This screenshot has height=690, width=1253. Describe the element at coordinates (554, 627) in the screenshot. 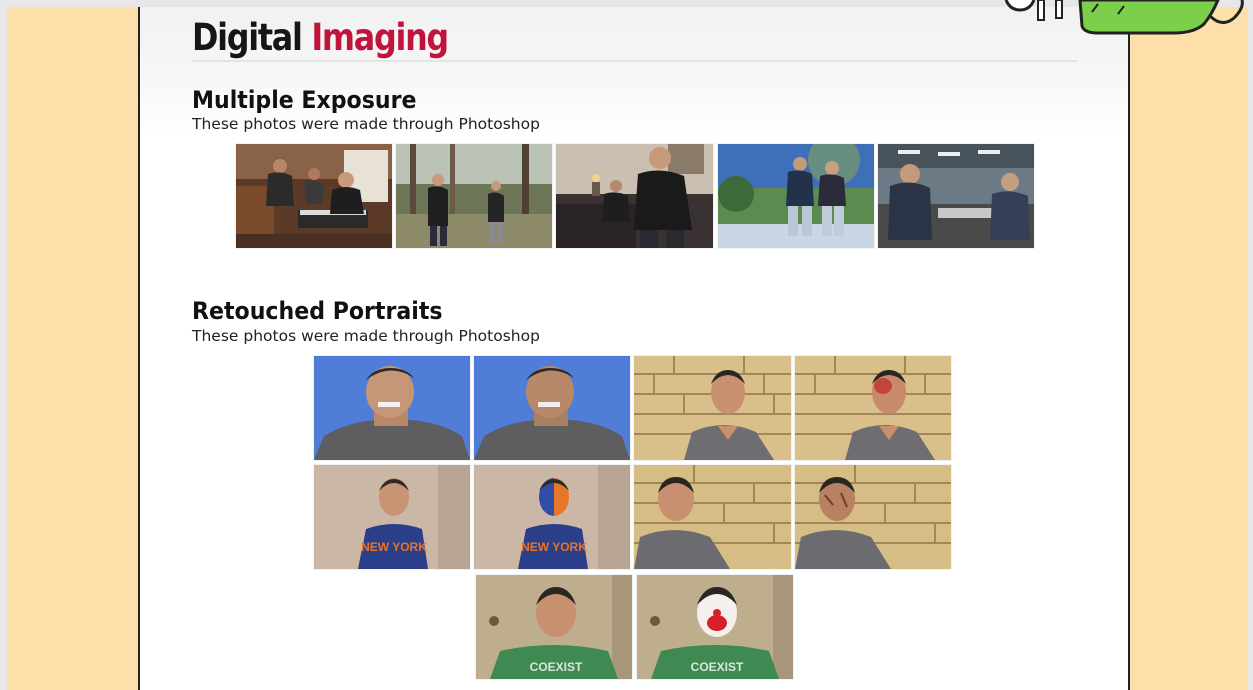

I see `portrait-photo-9: COEXIST` at that location.